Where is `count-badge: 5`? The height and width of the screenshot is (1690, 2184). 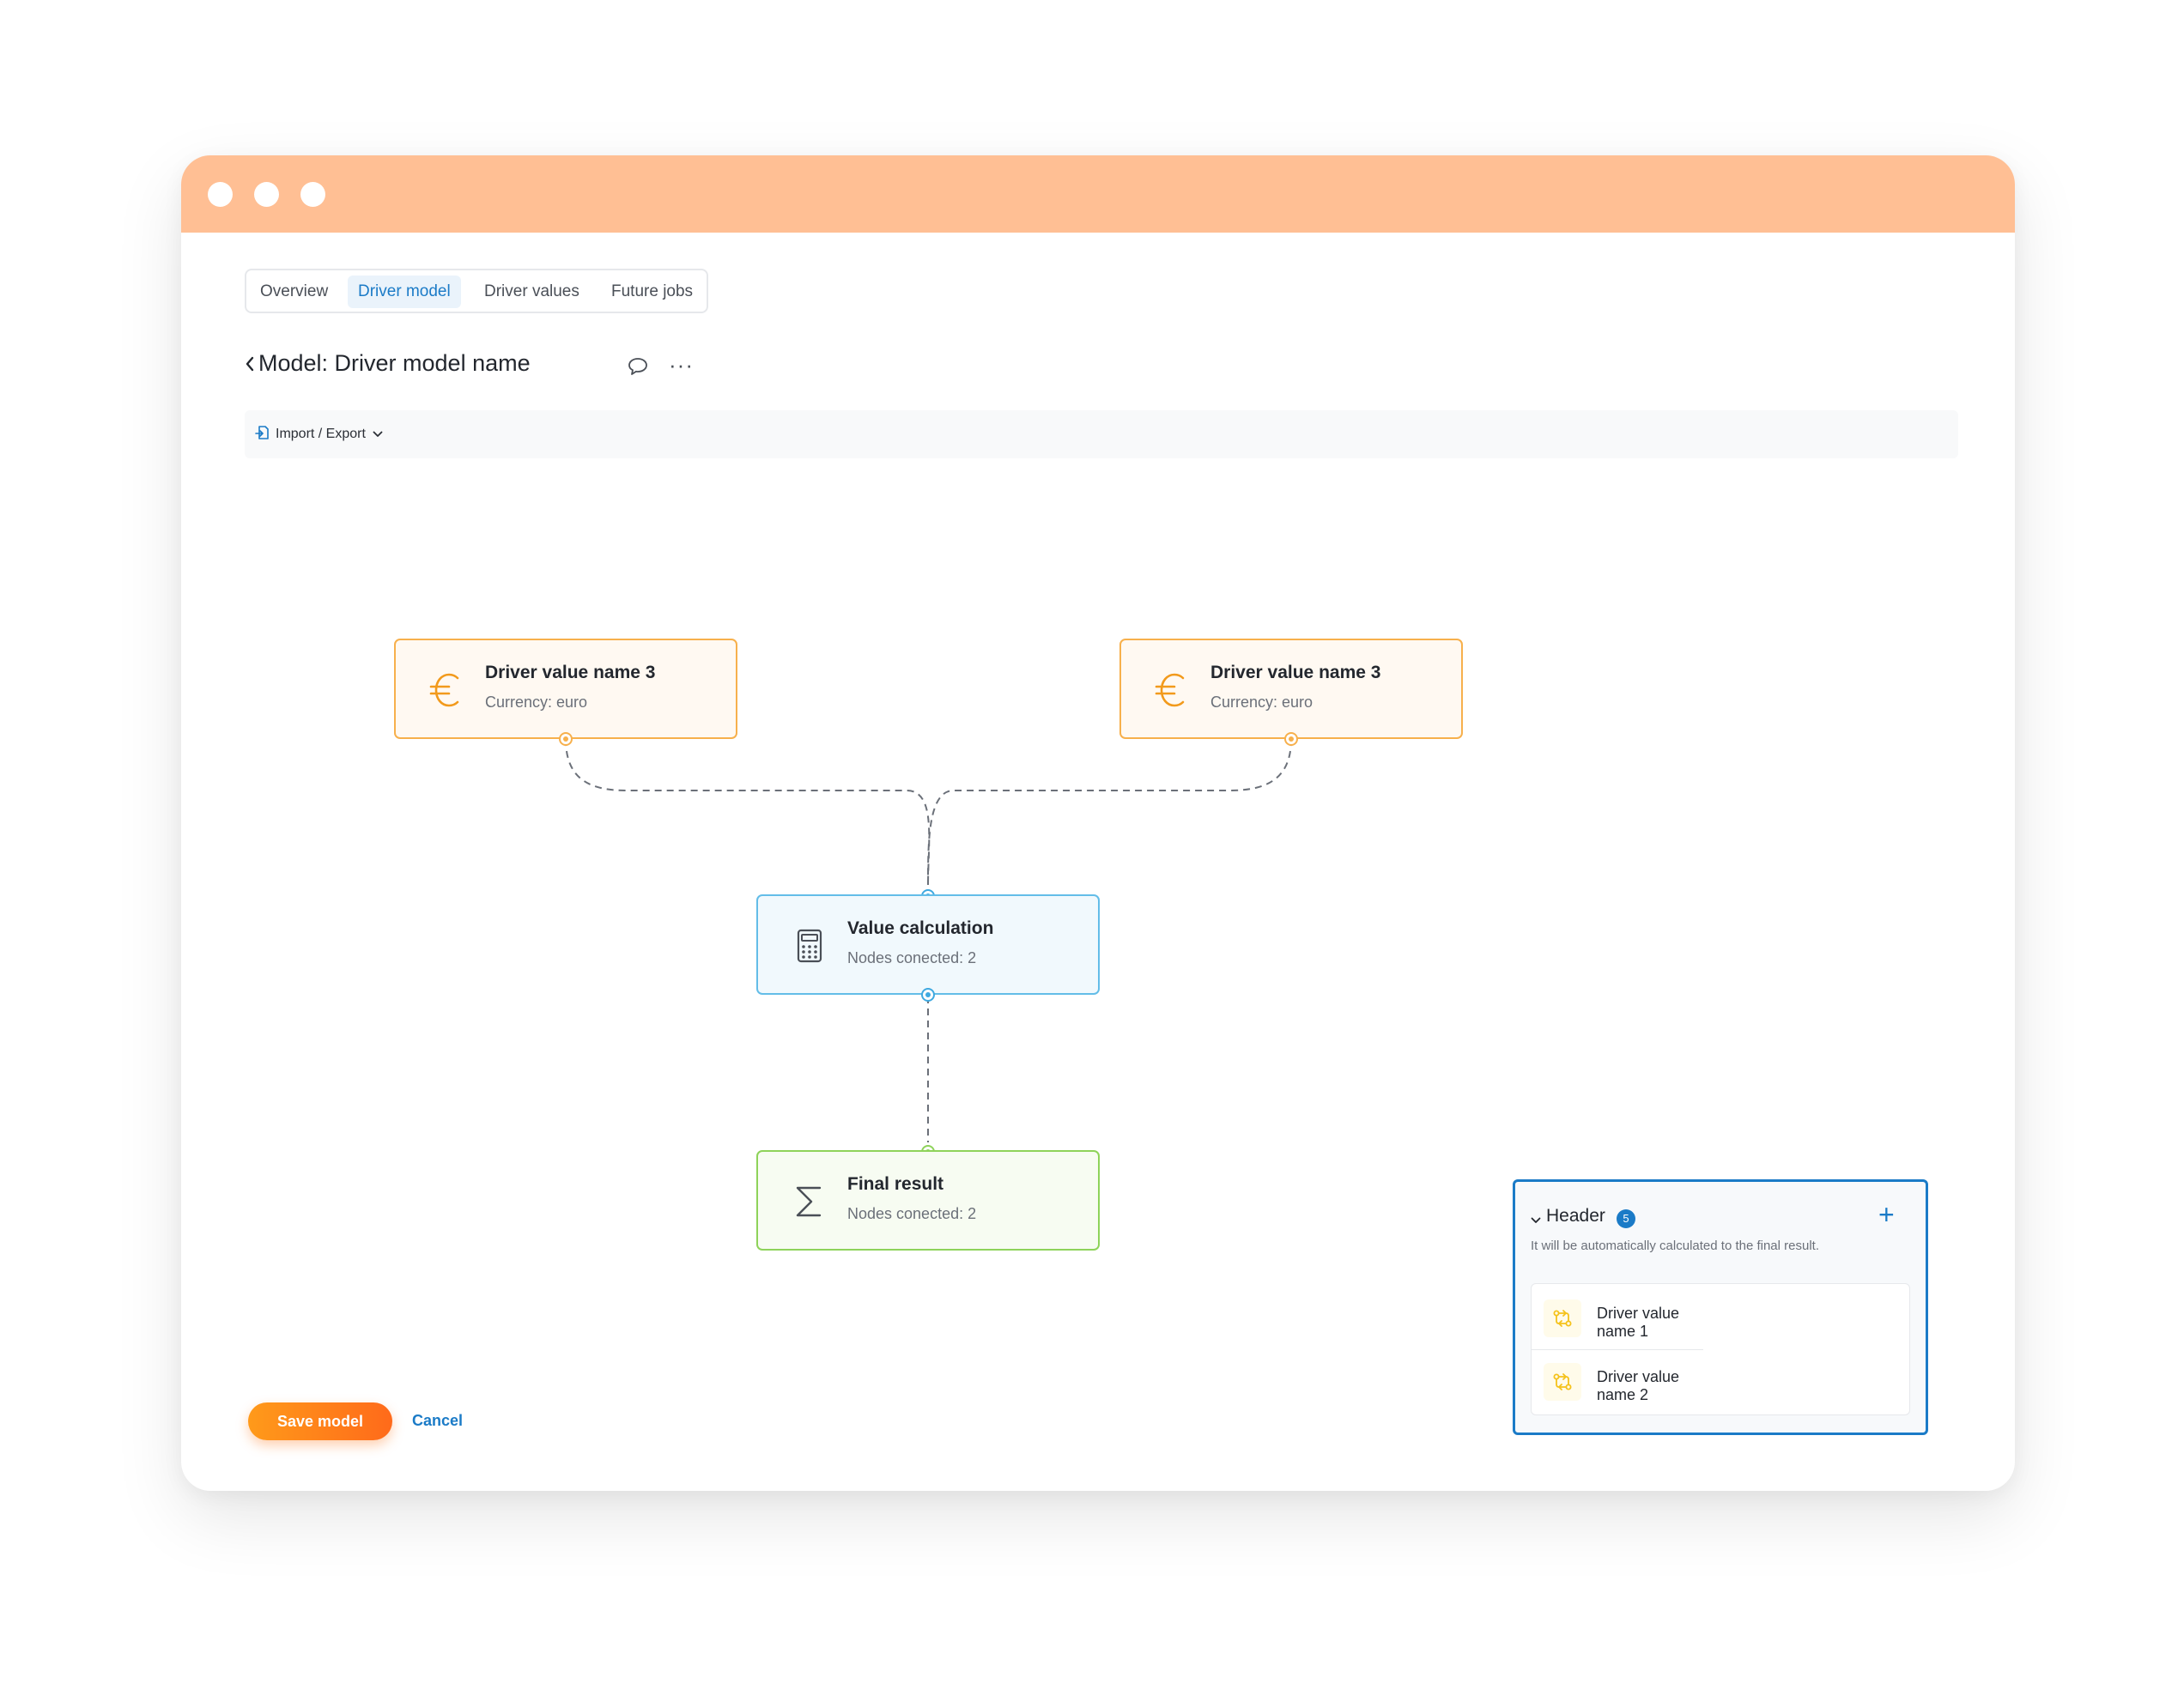 count-badge: 5 is located at coordinates (1626, 1218).